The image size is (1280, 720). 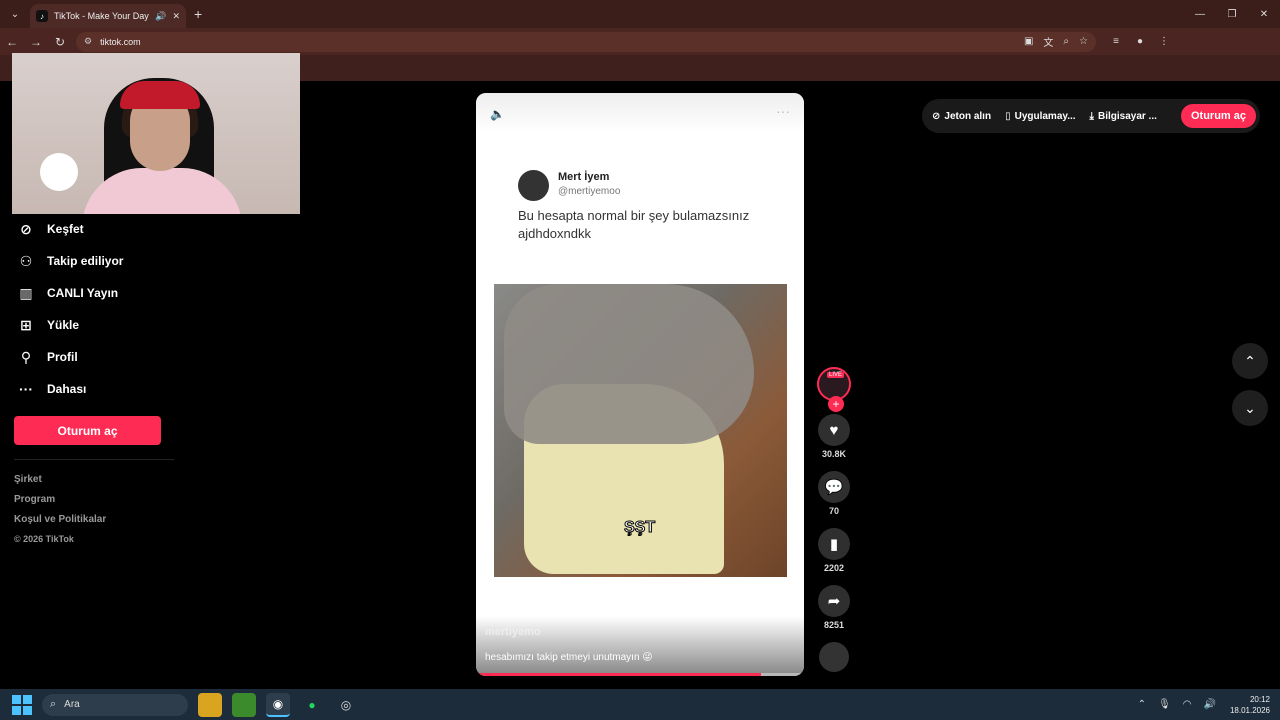 I want to click on sidebar-item-label: Takip ediliyor, so click(x=85, y=261).